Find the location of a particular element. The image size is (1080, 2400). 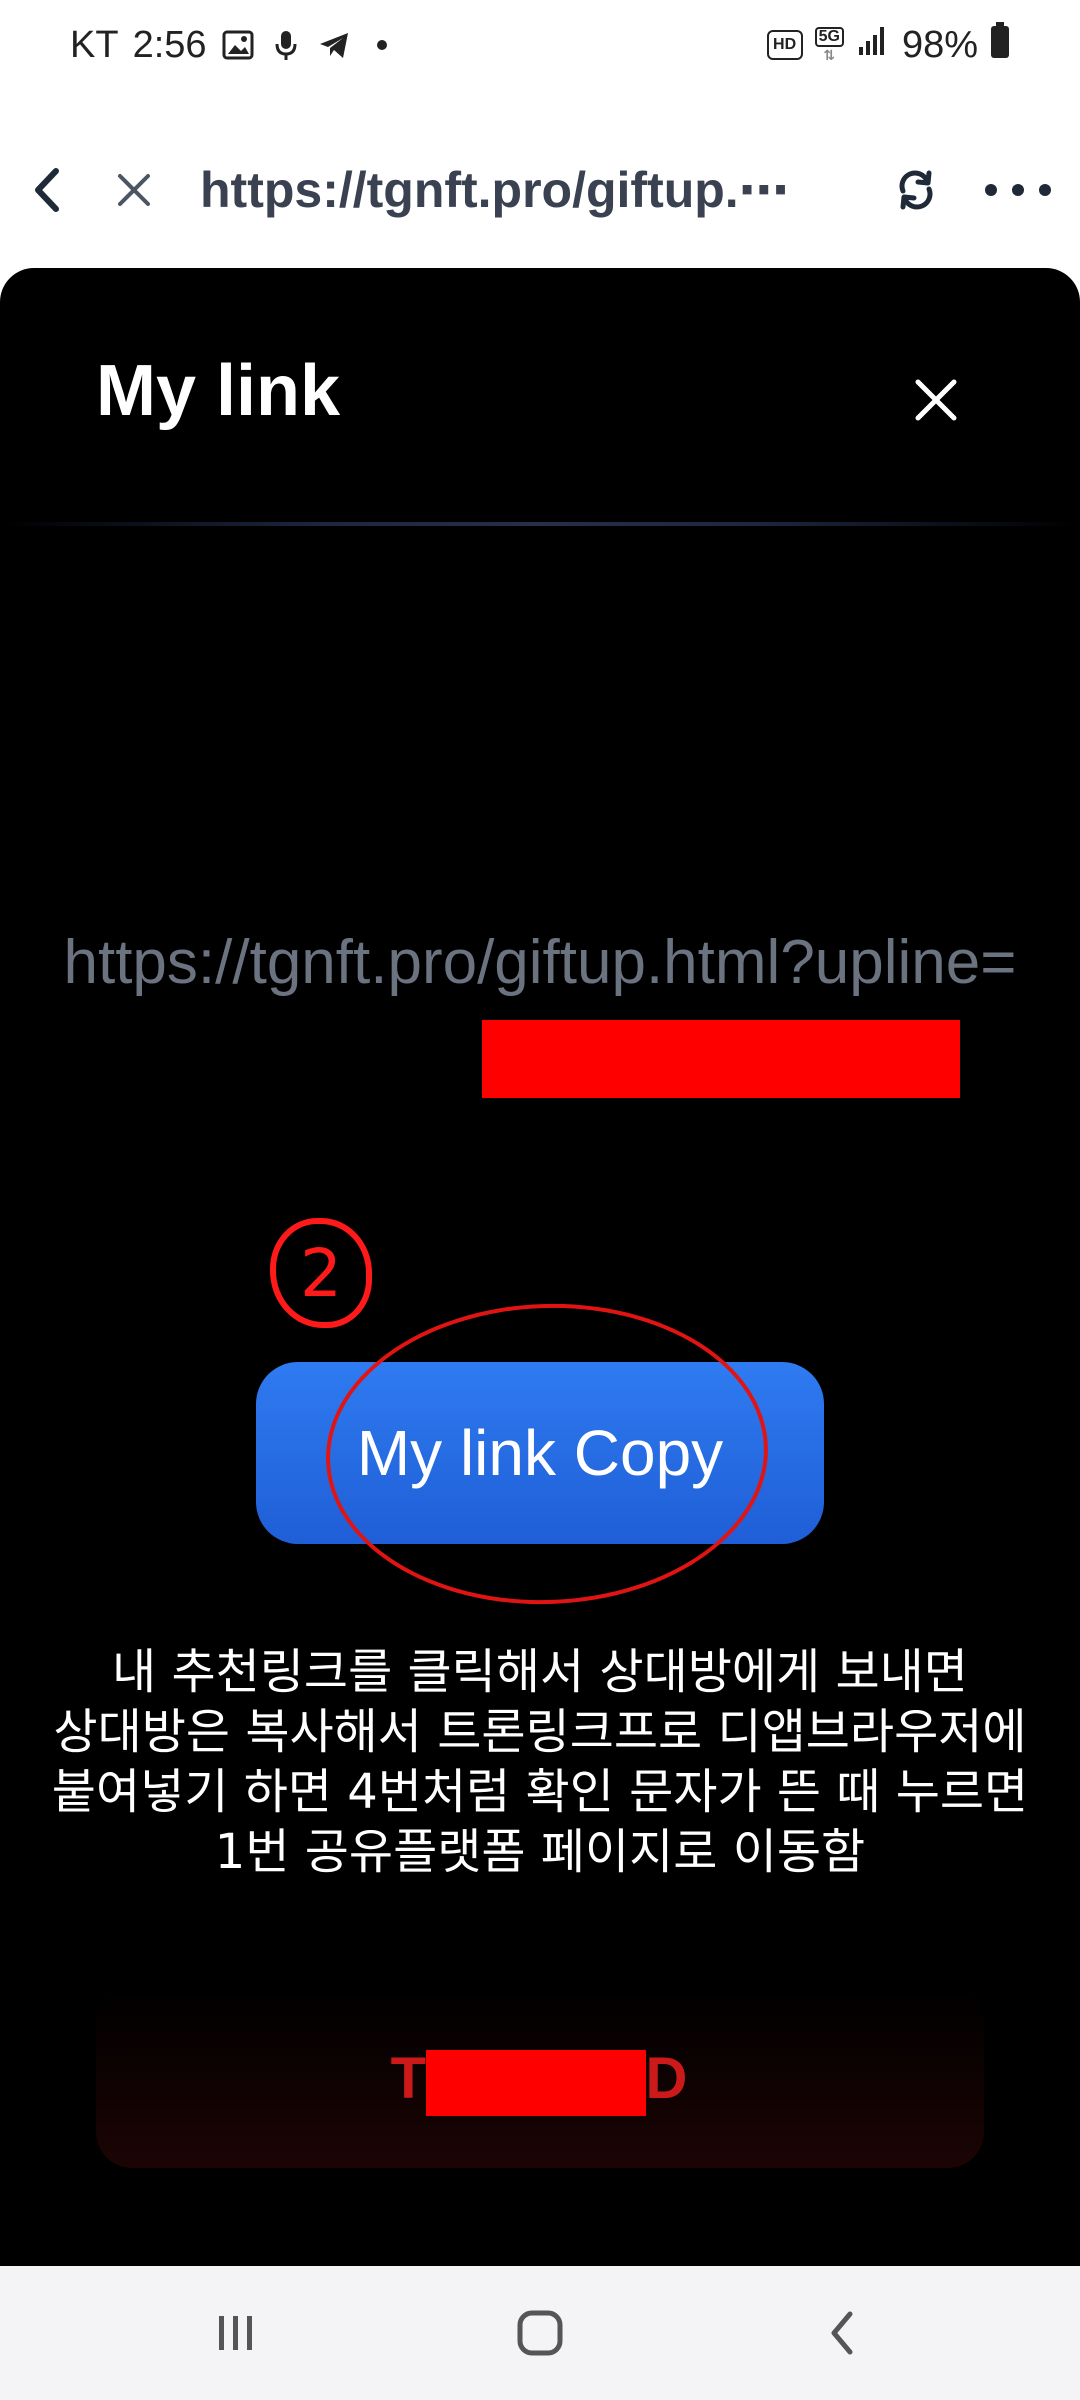

battery-icon is located at coordinates (1000, 45).